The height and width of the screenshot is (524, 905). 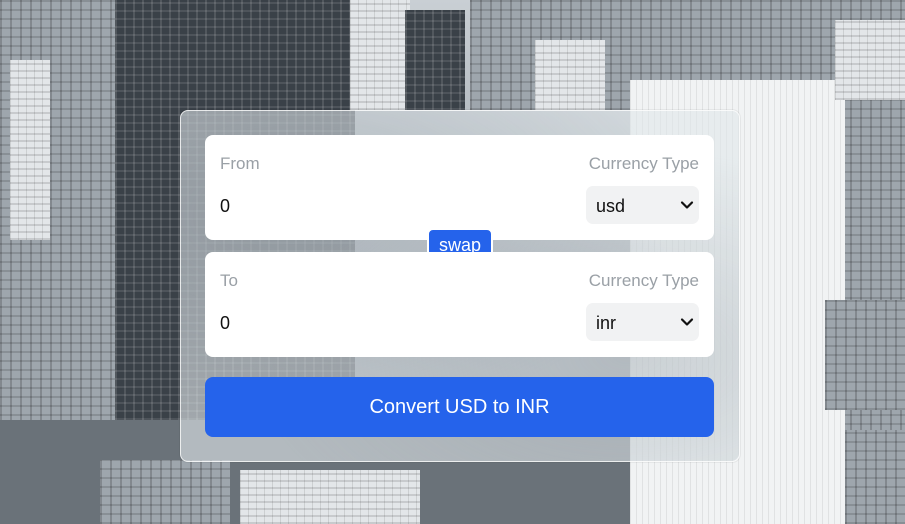 I want to click on from-amount-input, so click(x=370, y=206).